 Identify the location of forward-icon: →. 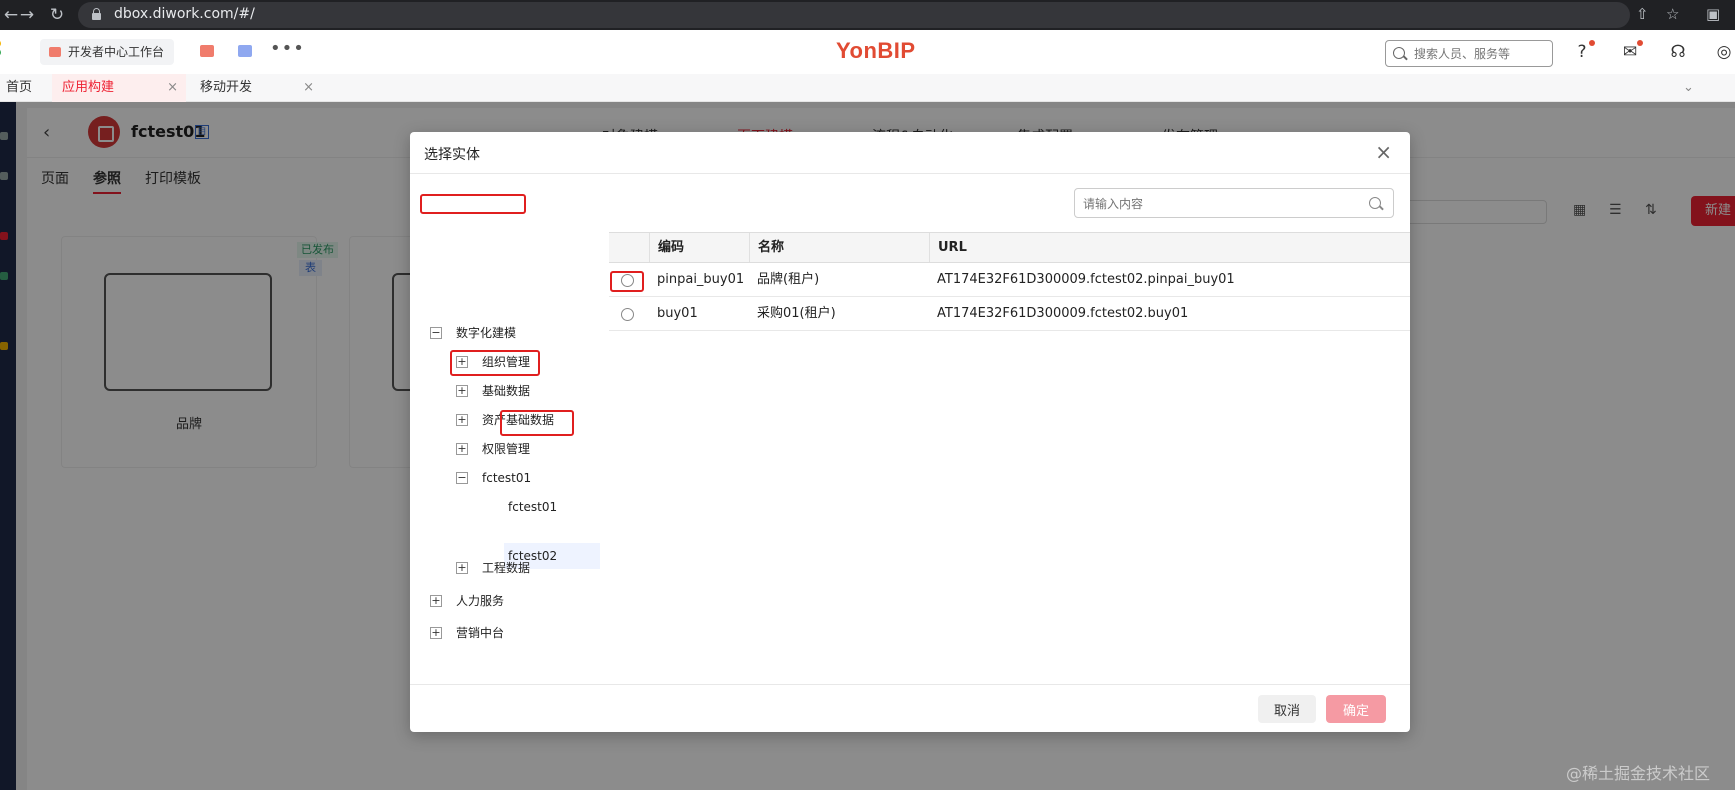
(27, 15).